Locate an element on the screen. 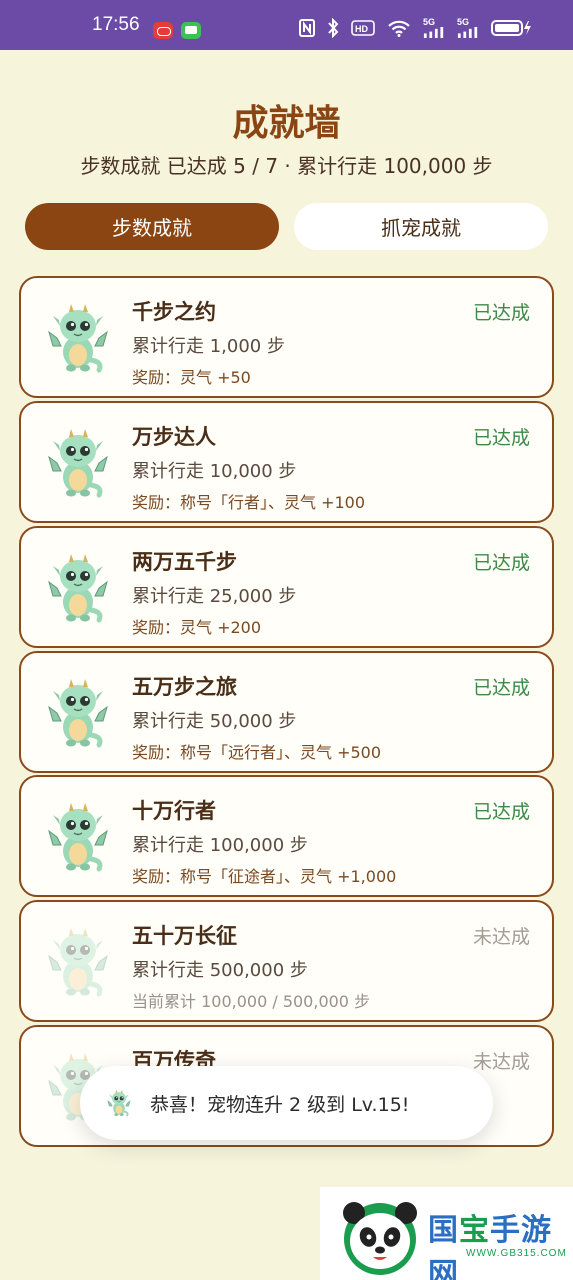  achievement-title: 五万步之旅 is located at coordinates (184, 687).